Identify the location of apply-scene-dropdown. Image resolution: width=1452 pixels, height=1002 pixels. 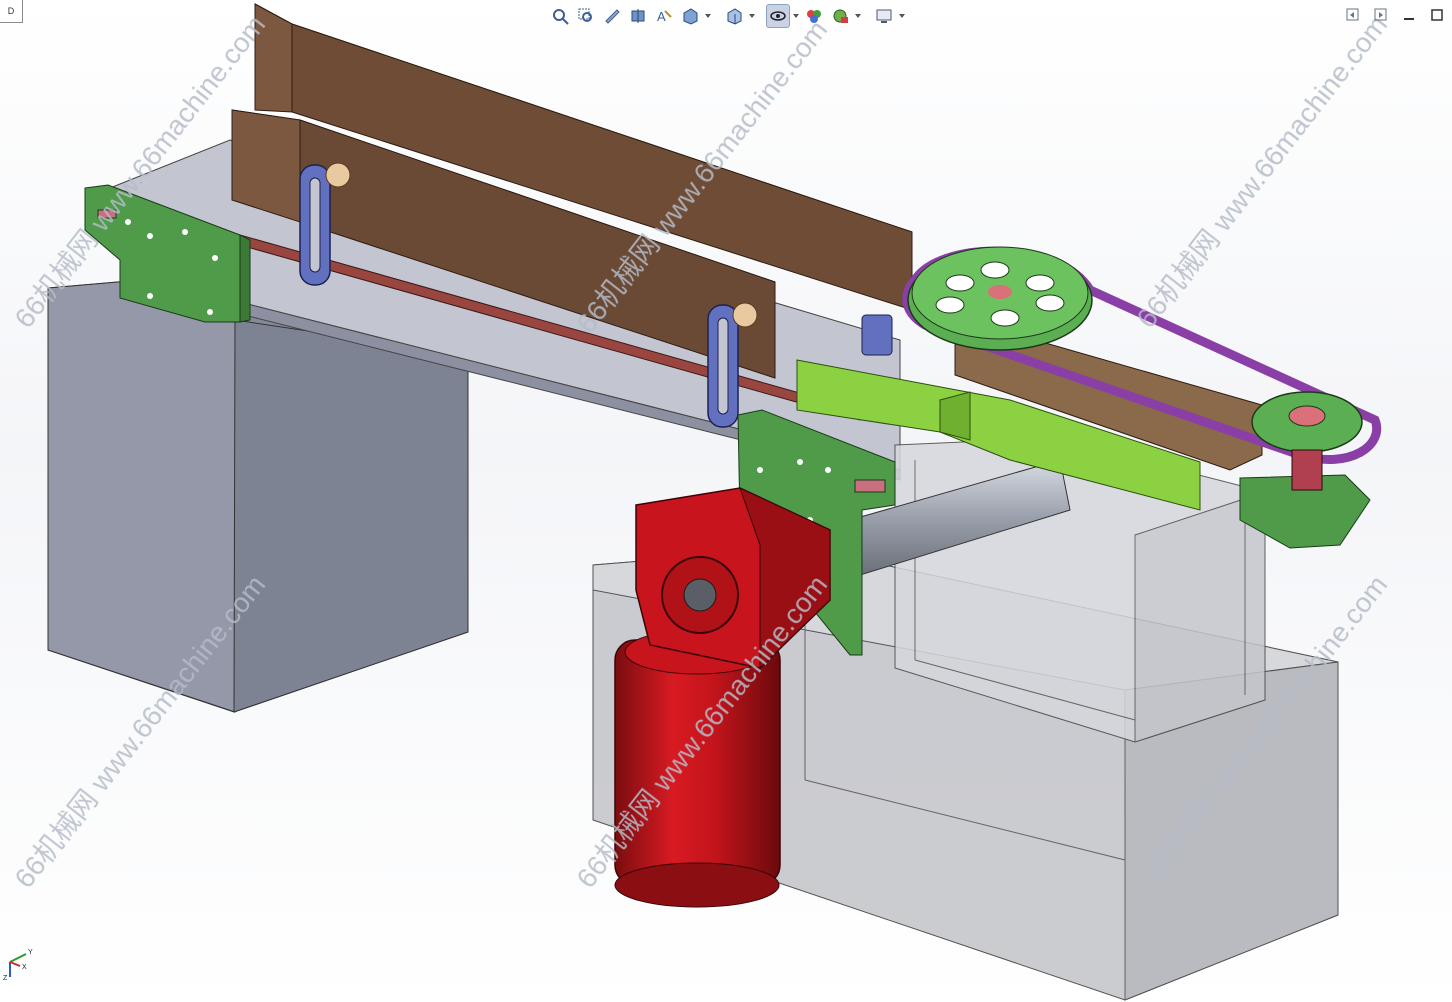
(858, 16).